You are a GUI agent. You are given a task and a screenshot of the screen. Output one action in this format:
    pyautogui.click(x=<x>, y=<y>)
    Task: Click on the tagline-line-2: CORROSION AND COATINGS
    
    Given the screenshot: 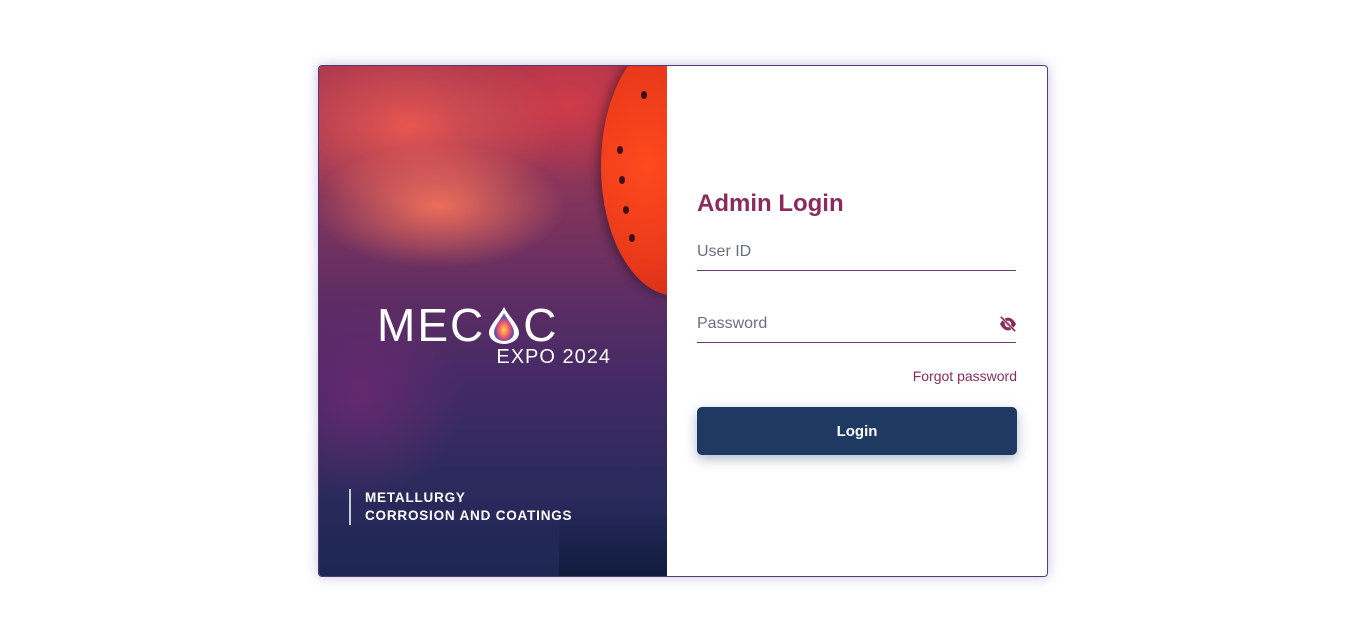 What is the action you would take?
    pyautogui.click(x=469, y=515)
    